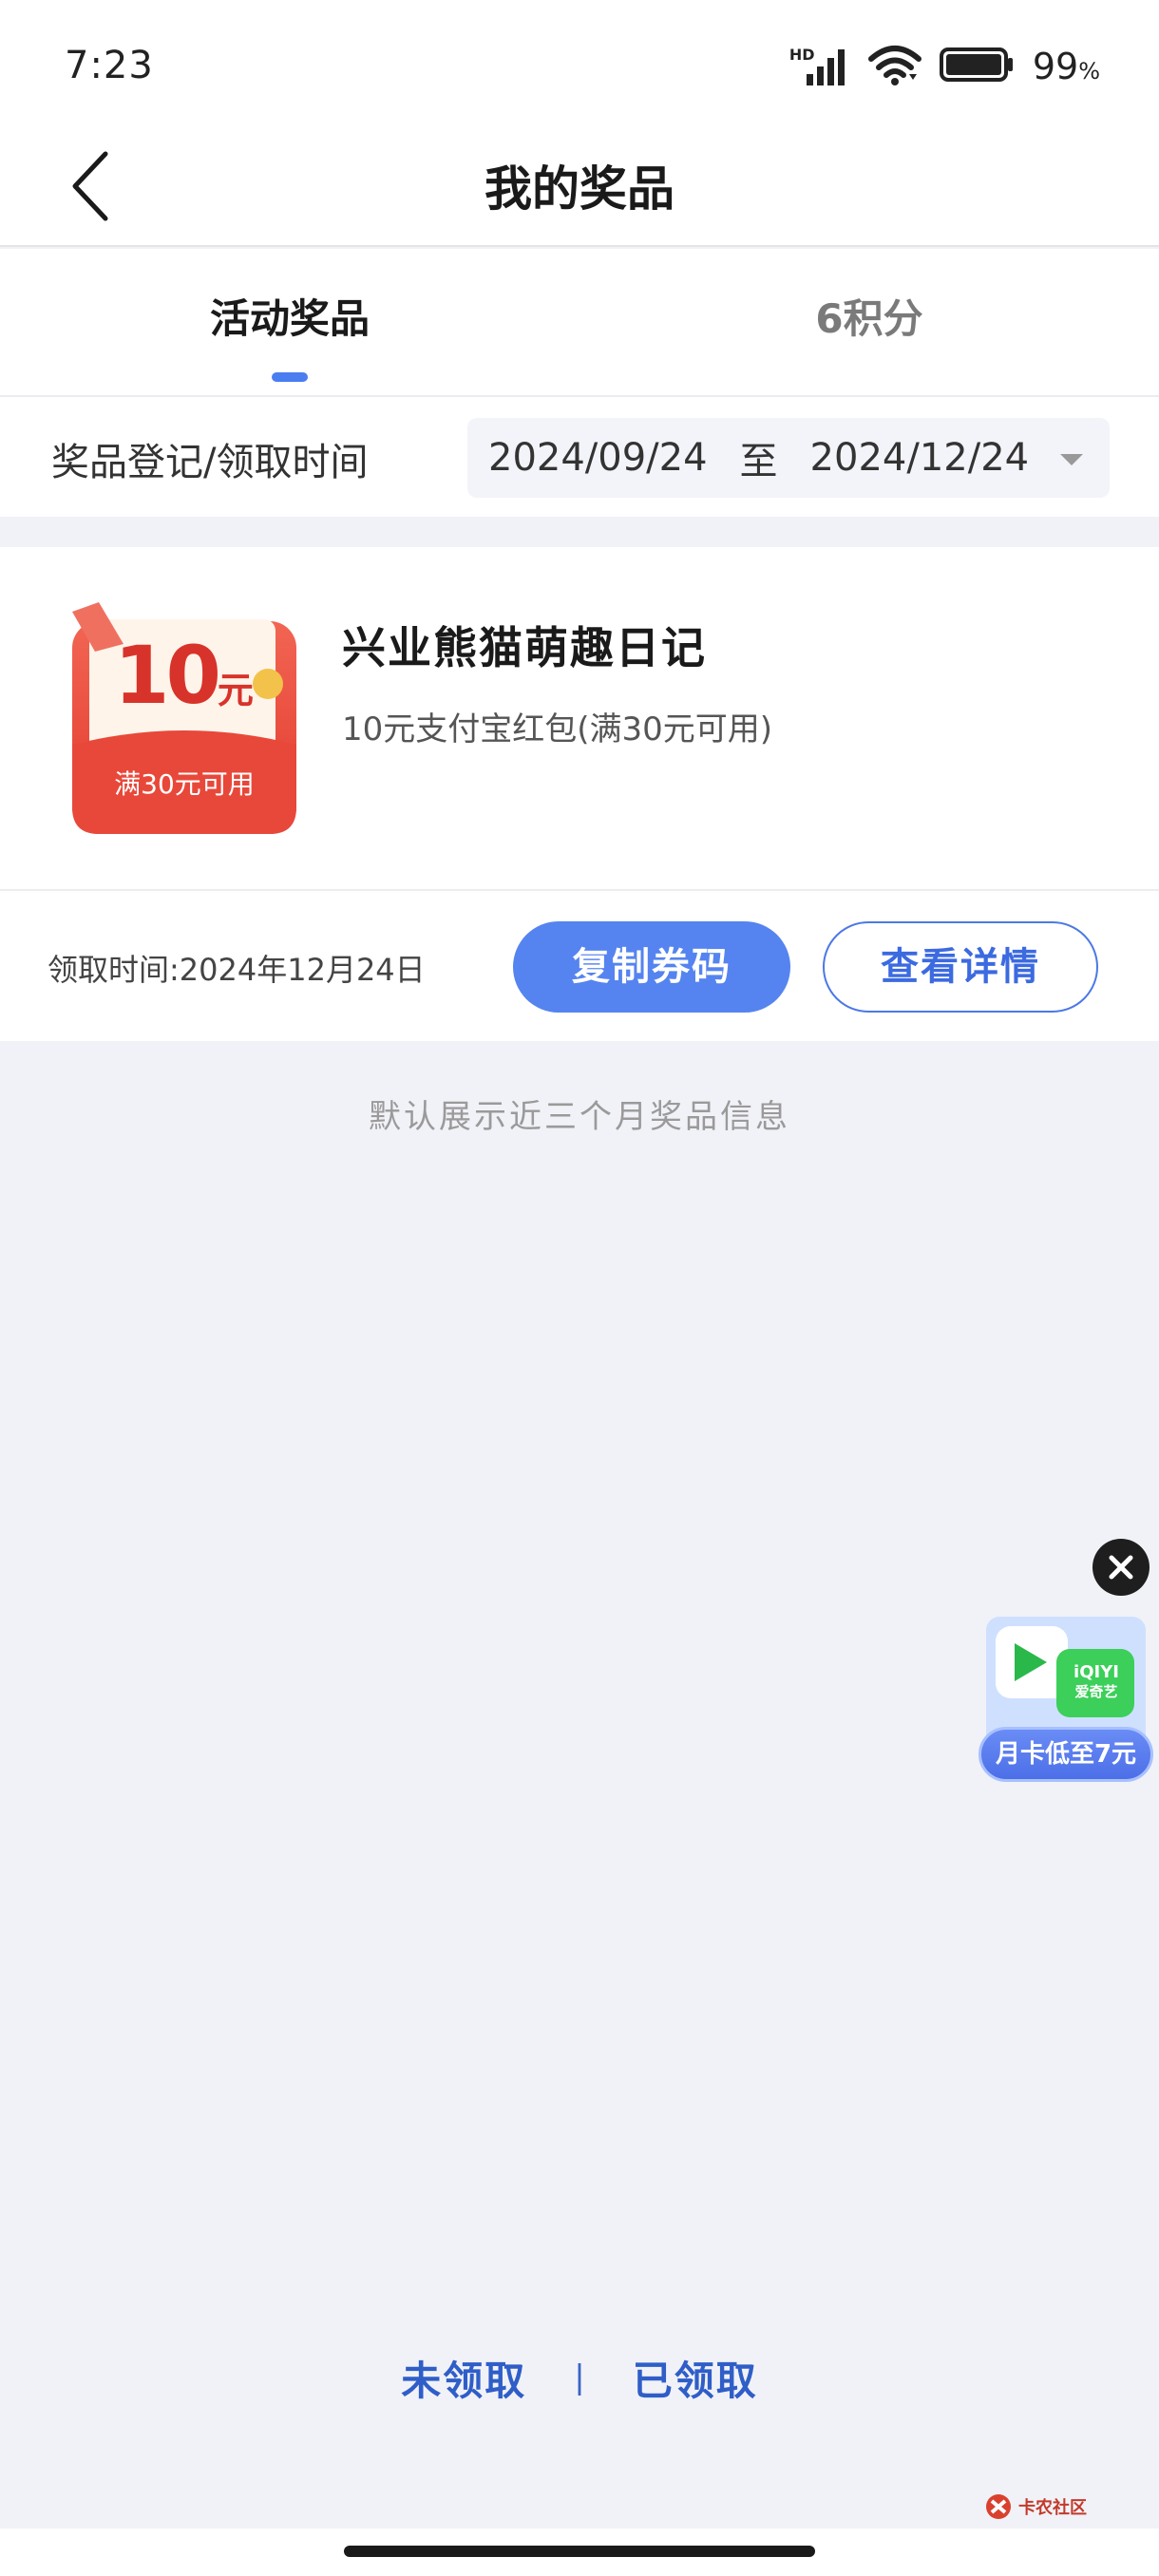 The width and height of the screenshot is (1159, 2576). Describe the element at coordinates (695, 2378) in the screenshot. I see `claimed-link: 已领取` at that location.